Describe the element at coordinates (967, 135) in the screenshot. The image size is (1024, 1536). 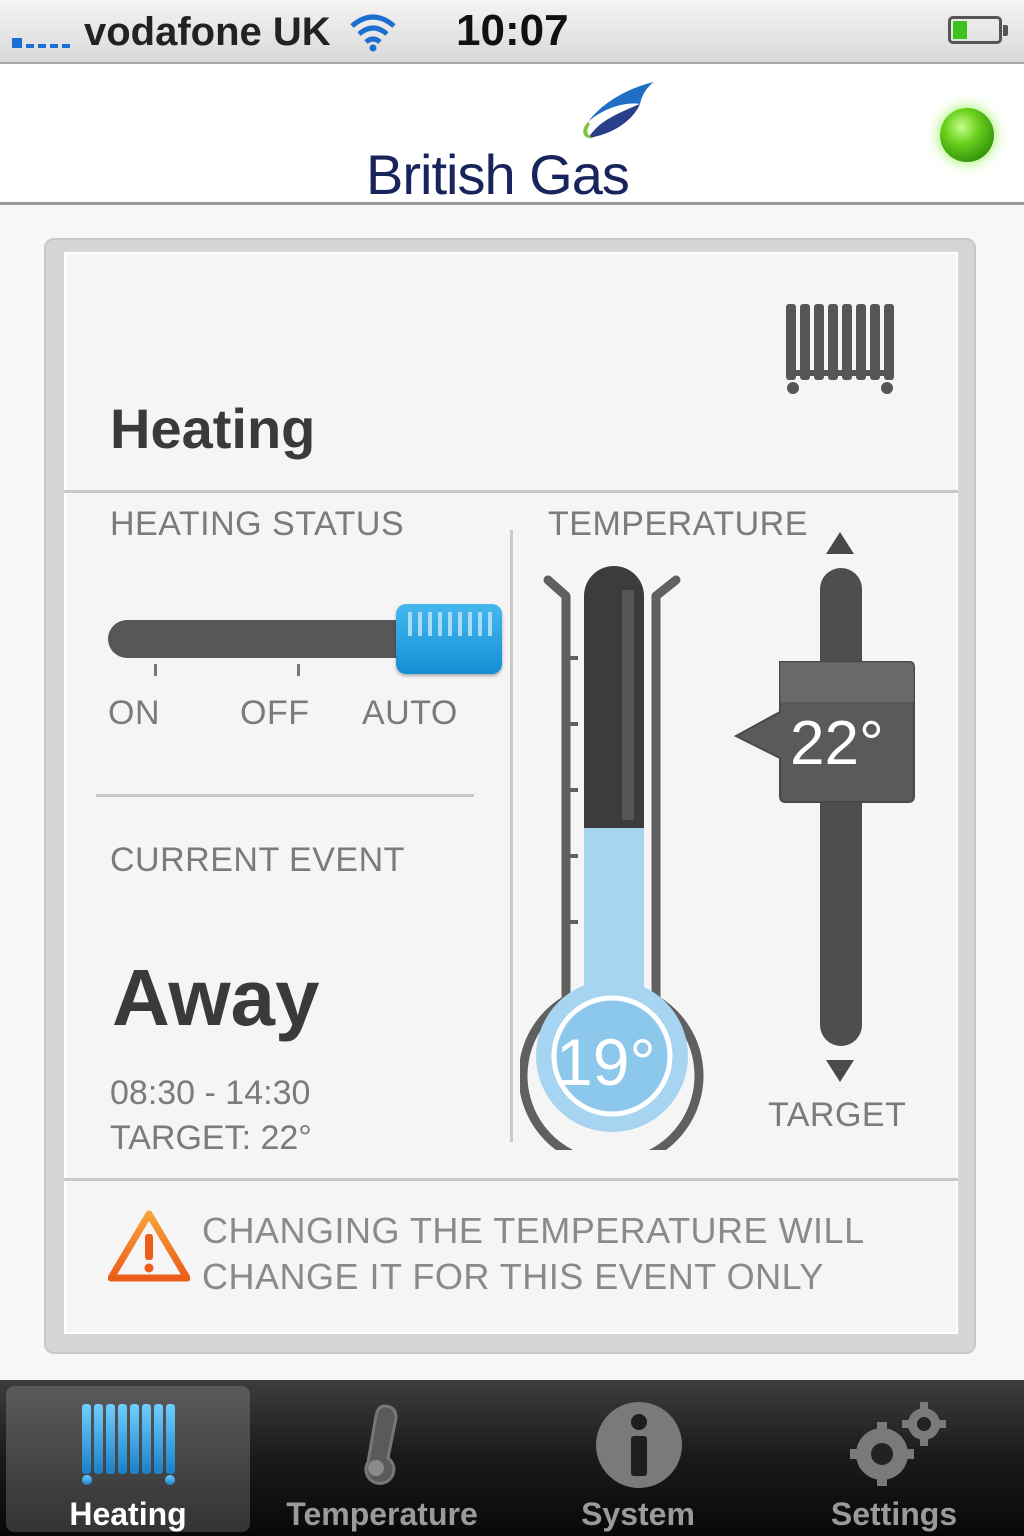
I see `connection-status-indicator` at that location.